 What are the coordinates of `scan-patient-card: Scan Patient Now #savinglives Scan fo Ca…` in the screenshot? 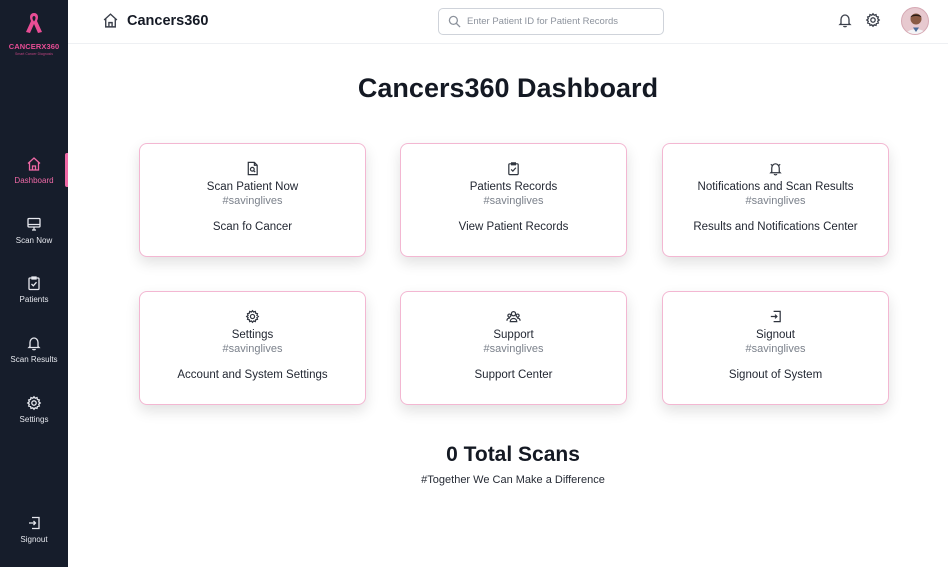 It's located at (252, 200).